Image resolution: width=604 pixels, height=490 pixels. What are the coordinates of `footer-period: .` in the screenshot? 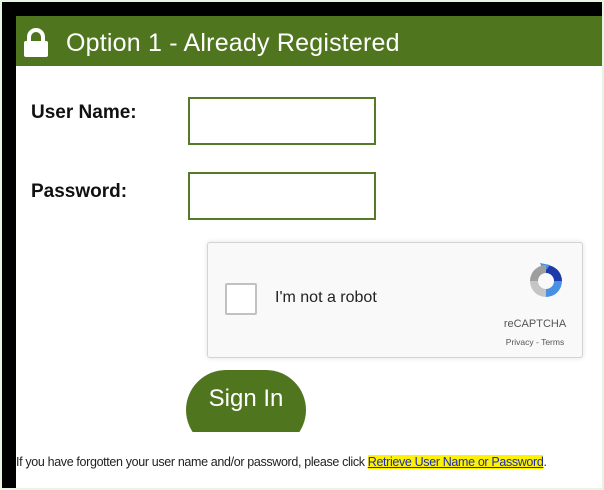 It's located at (545, 462).